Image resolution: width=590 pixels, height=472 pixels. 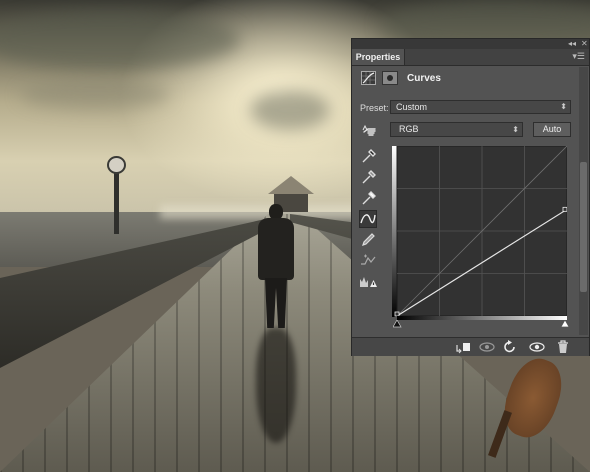 I want to click on man-coat, so click(x=276, y=249).